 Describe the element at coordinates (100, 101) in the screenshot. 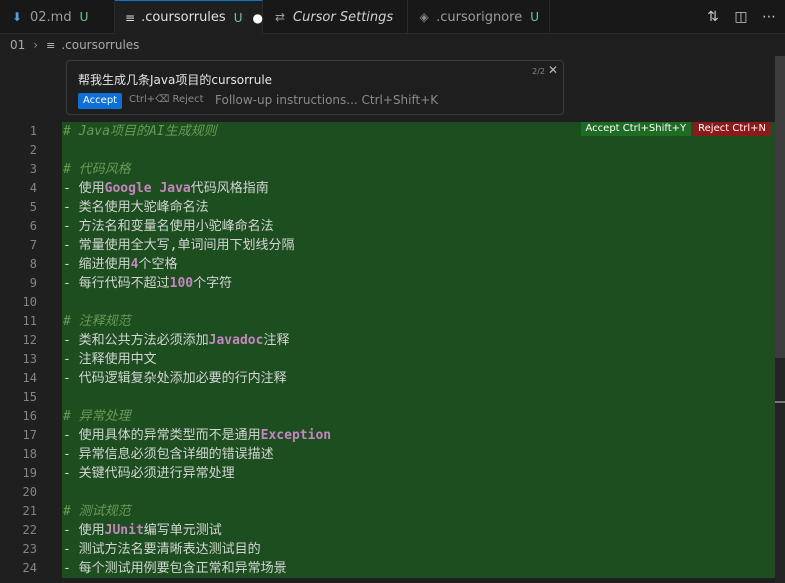

I see `accept-button: Accept` at that location.